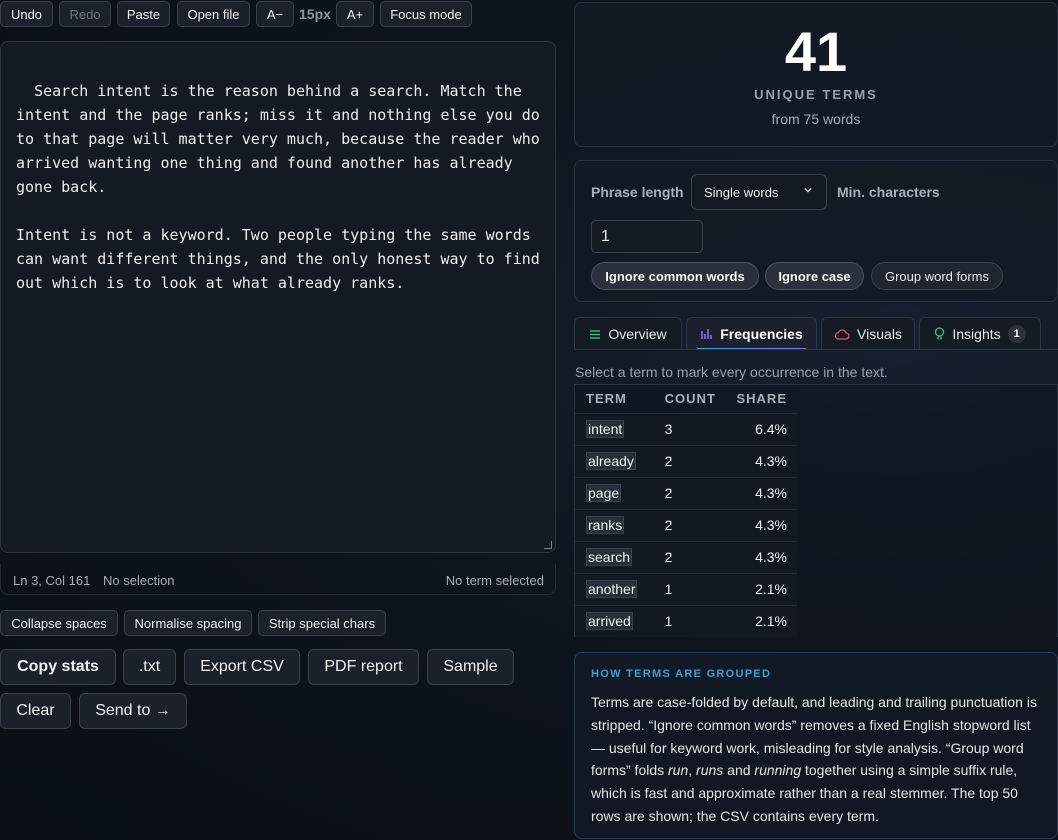  What do you see at coordinates (322, 623) in the screenshot?
I see `strip-special-chars-button: Strip special chars` at bounding box center [322, 623].